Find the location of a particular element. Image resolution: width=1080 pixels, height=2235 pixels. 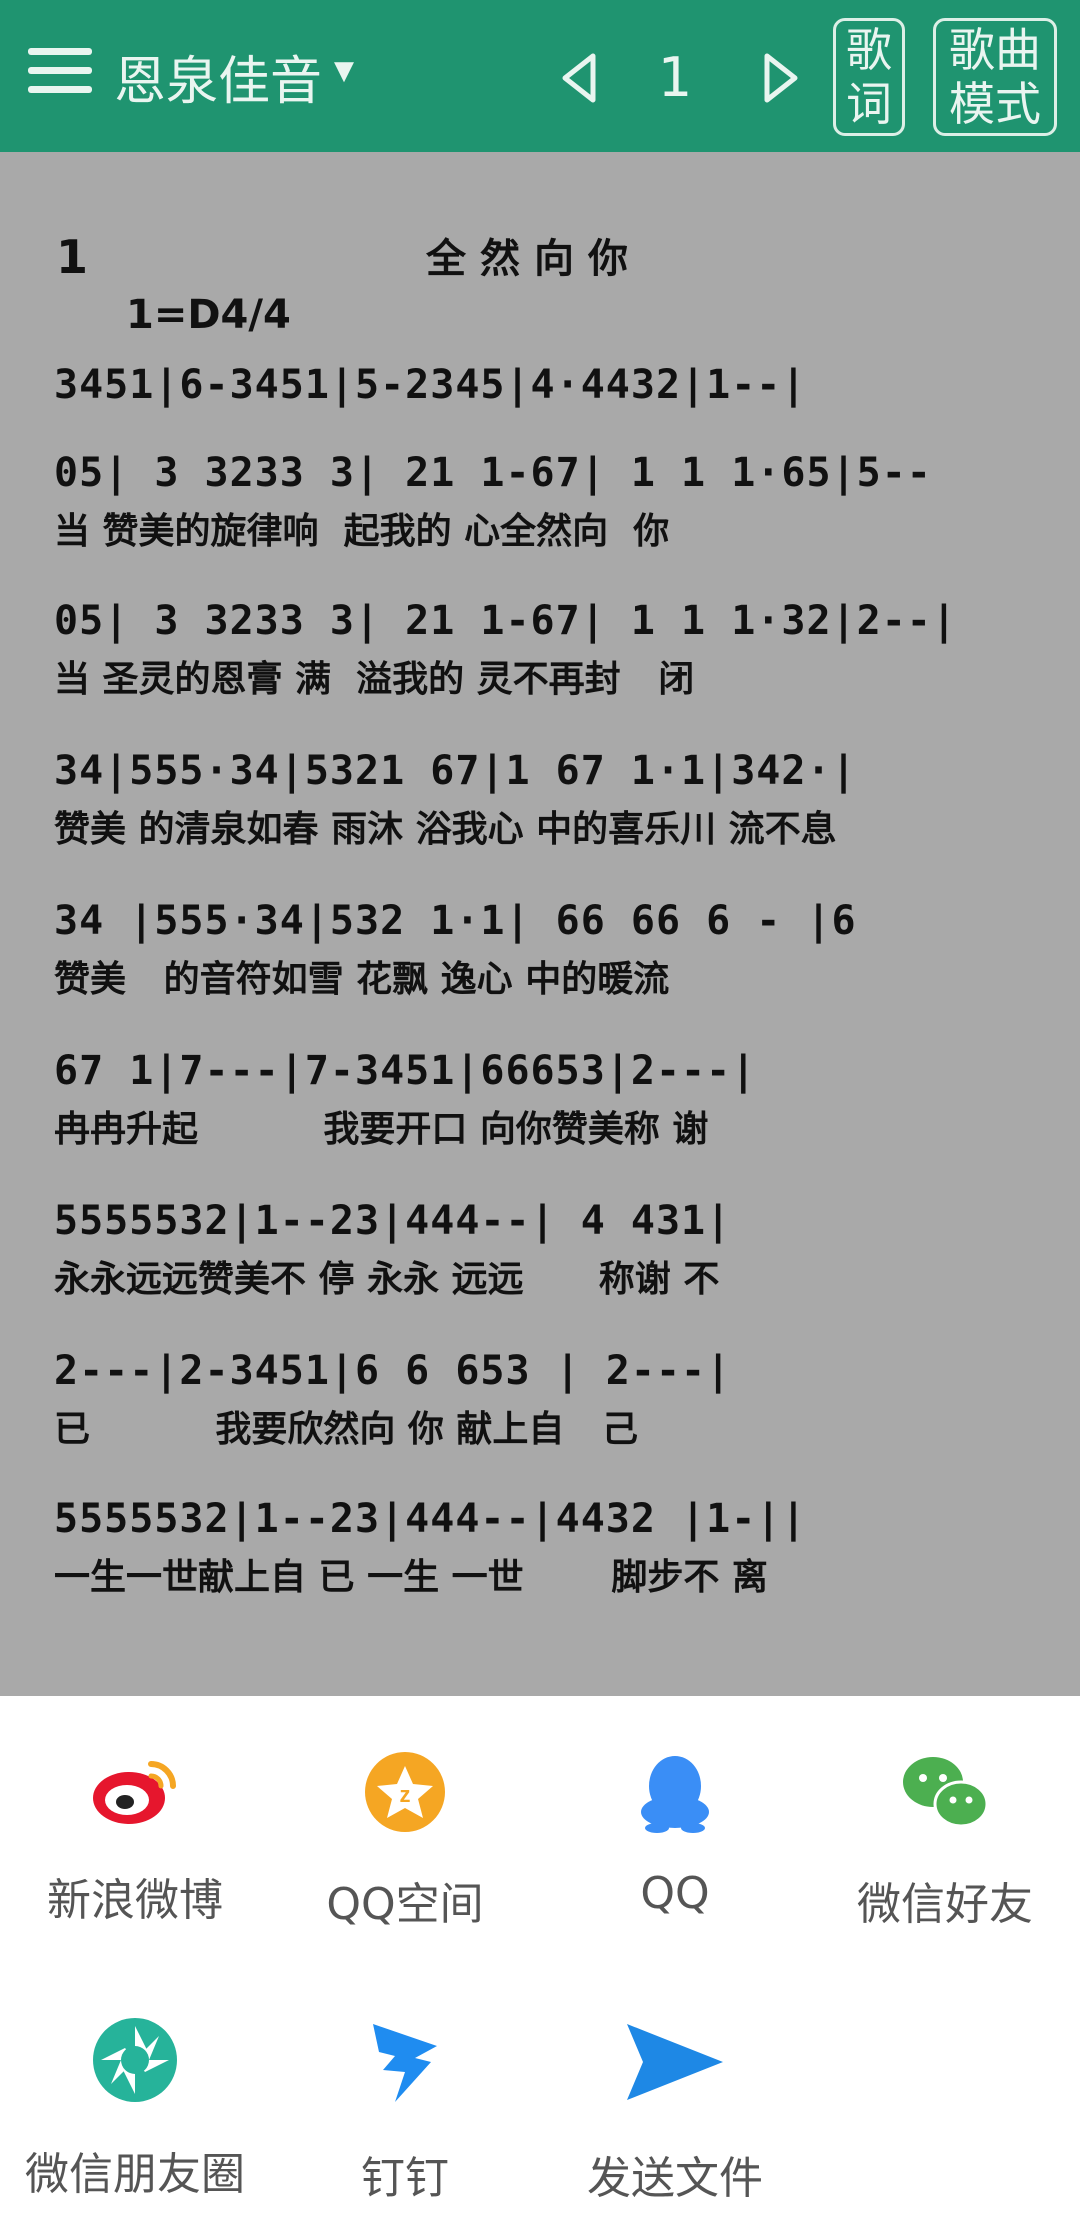

share-wechat-label: 微信好友 is located at coordinates (945, 1904).